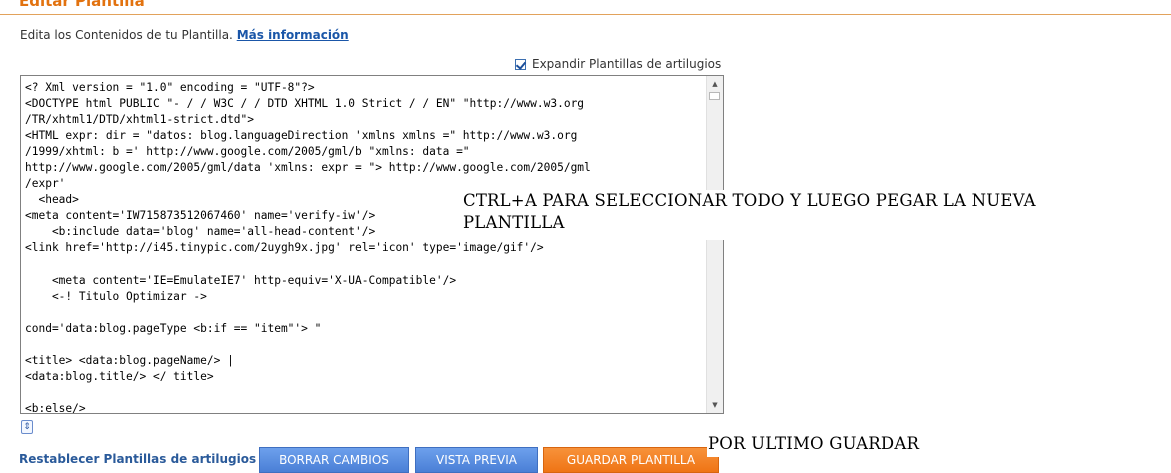  What do you see at coordinates (822, 445) in the screenshot?
I see `save-instruction: POR ULTIMO GUARDAR` at bounding box center [822, 445].